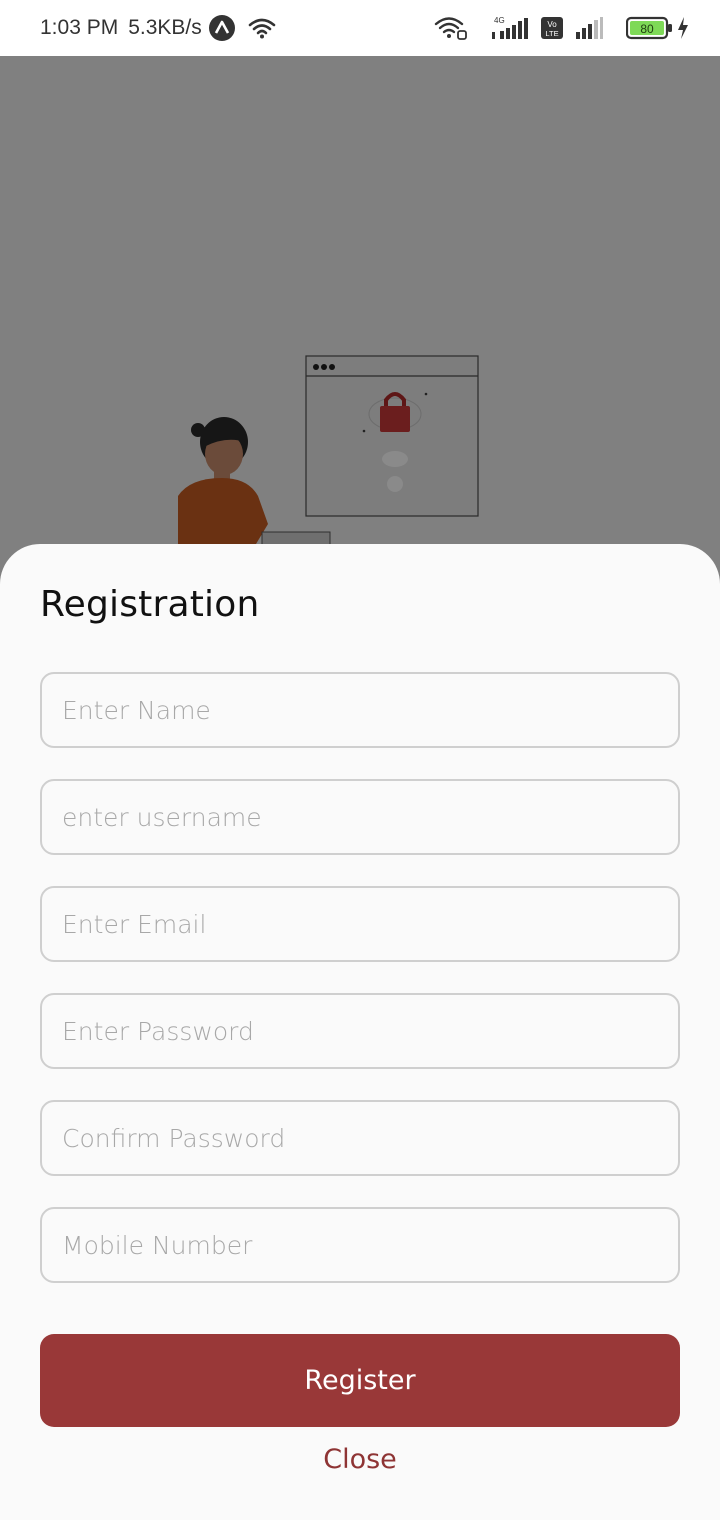 This screenshot has width=720, height=1520. I want to click on confirm-password-field, so click(360, 1138).